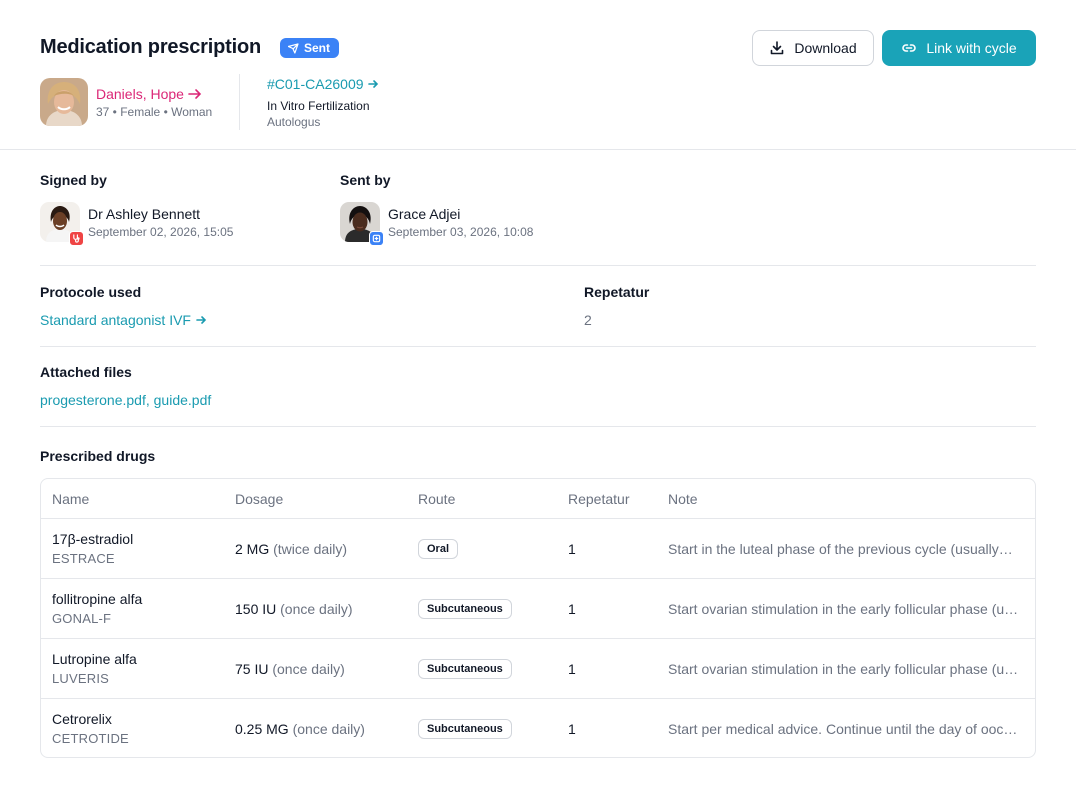 This screenshot has width=1076, height=792. What do you see at coordinates (617, 292) in the screenshot?
I see `repetatur-label: Repetatur` at bounding box center [617, 292].